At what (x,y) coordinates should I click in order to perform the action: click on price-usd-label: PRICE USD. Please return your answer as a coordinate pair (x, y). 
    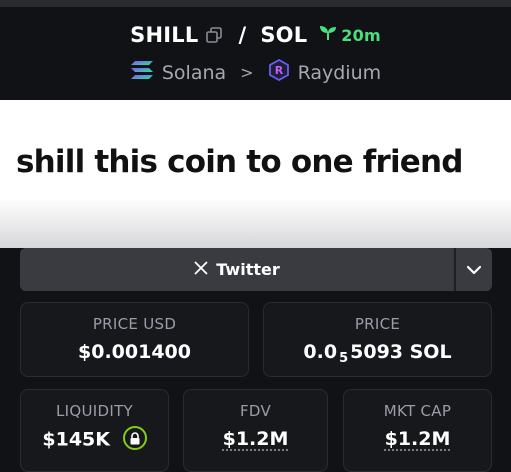
    Looking at the image, I should click on (134, 324).